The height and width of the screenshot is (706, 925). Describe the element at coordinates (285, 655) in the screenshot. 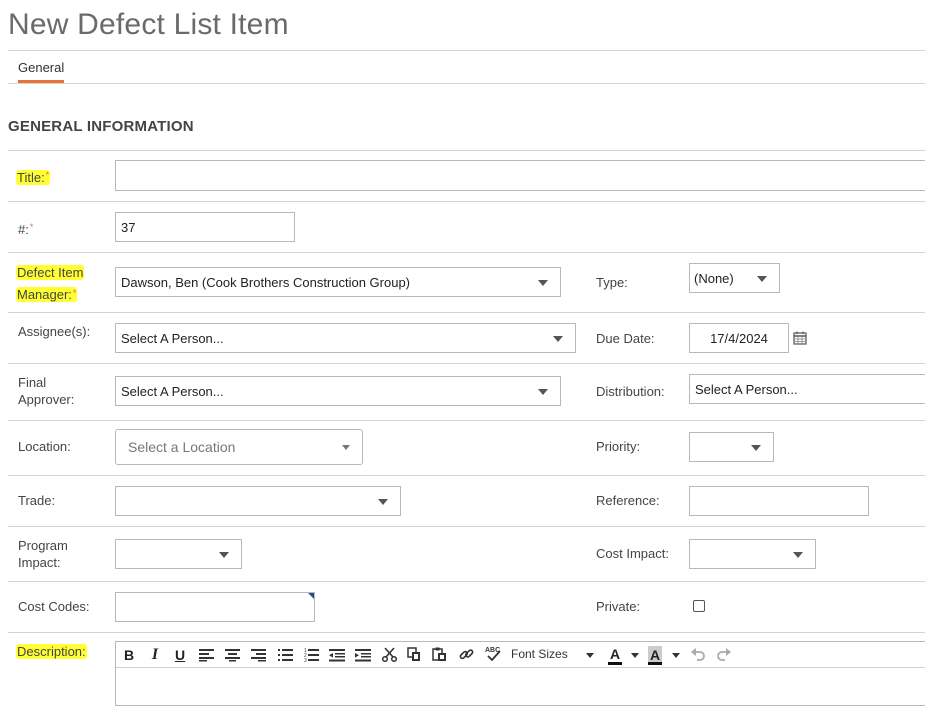

I see `bullet-list-icon` at that location.